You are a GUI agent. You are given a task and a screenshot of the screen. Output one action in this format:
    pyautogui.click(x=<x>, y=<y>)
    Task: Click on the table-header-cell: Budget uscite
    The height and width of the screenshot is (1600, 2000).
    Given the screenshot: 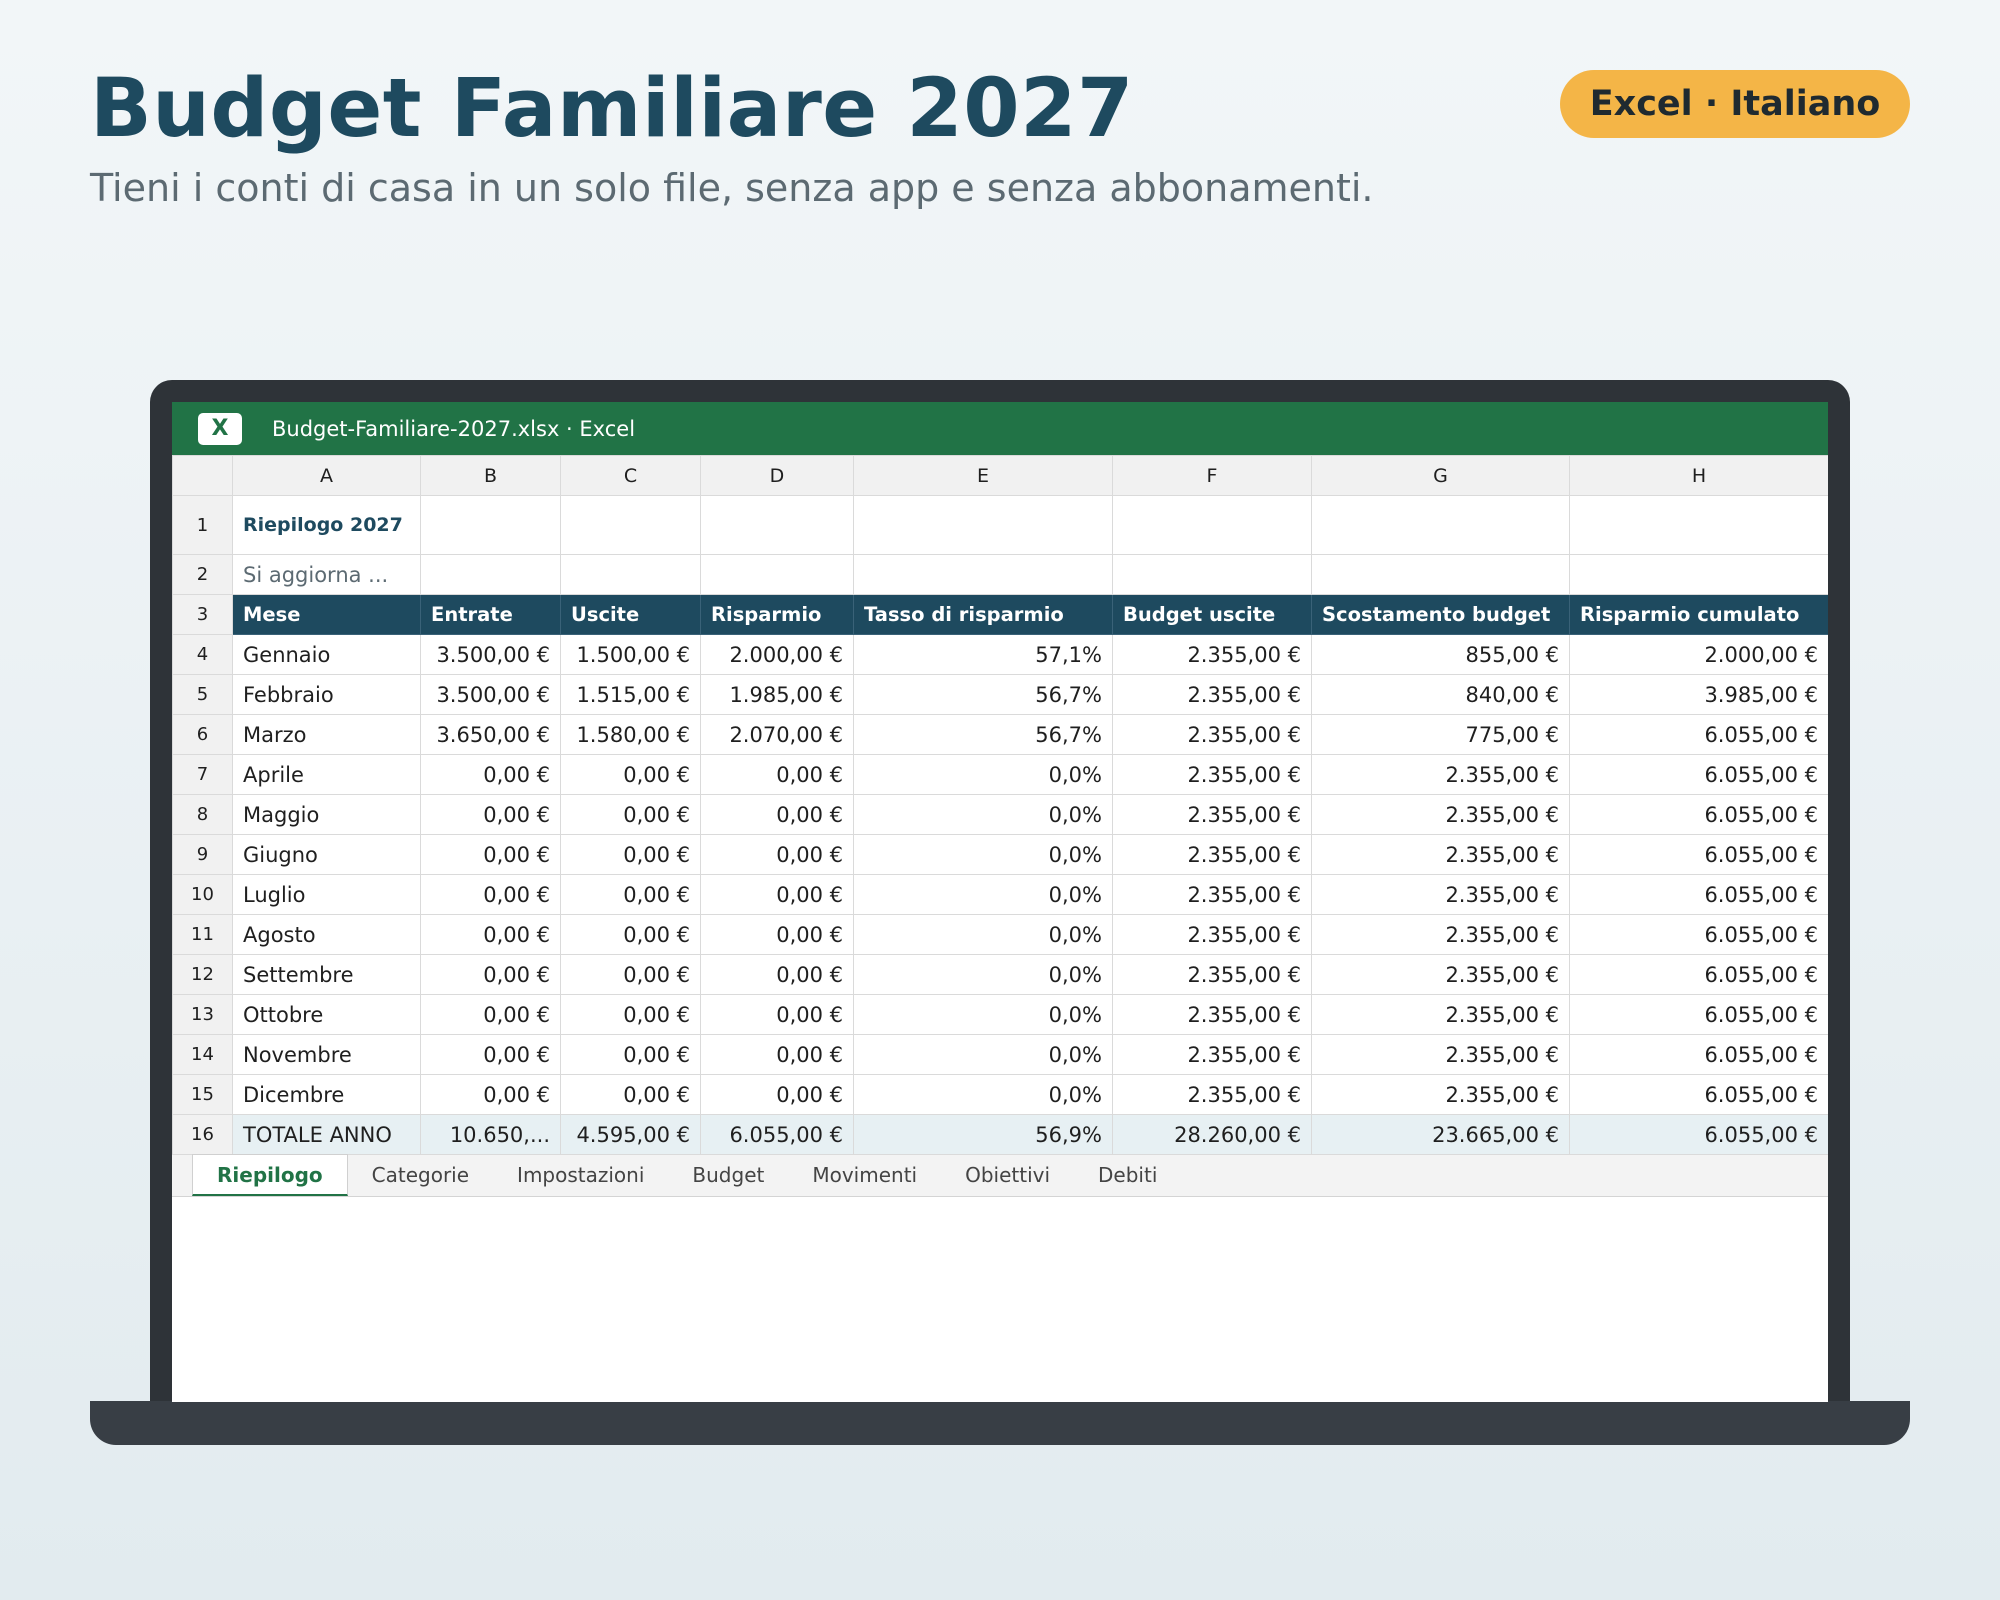 What is the action you would take?
    pyautogui.click(x=1212, y=614)
    